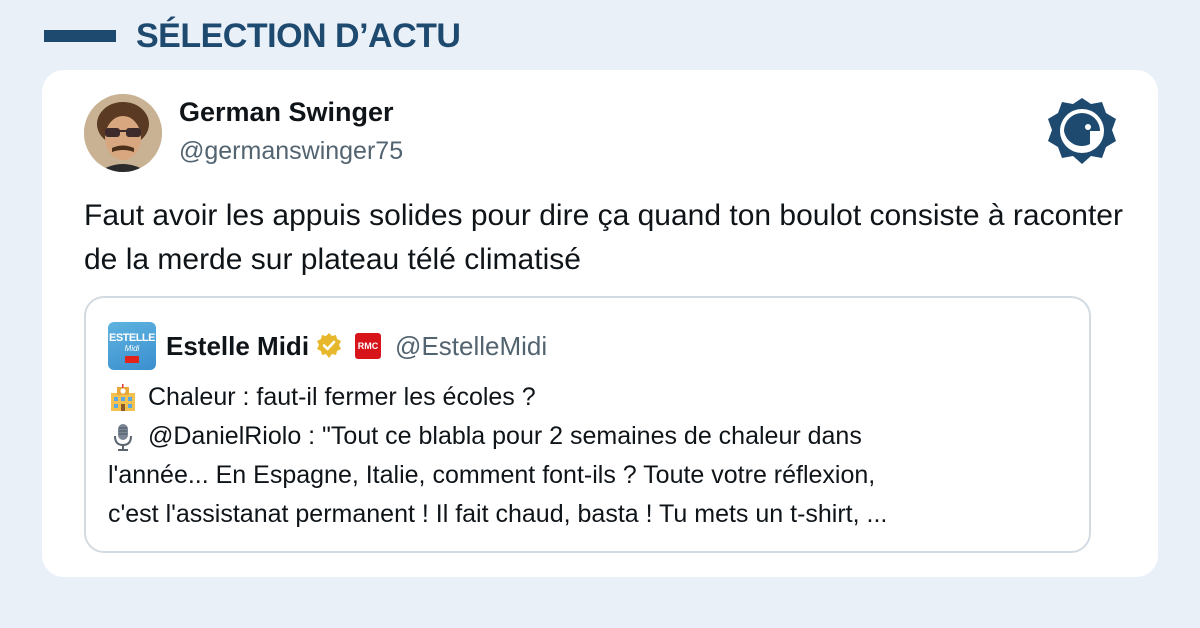 This screenshot has width=1200, height=628. I want to click on quoted-line: Chaleur : faut-il fermer les écoles ?, so click(588, 397).